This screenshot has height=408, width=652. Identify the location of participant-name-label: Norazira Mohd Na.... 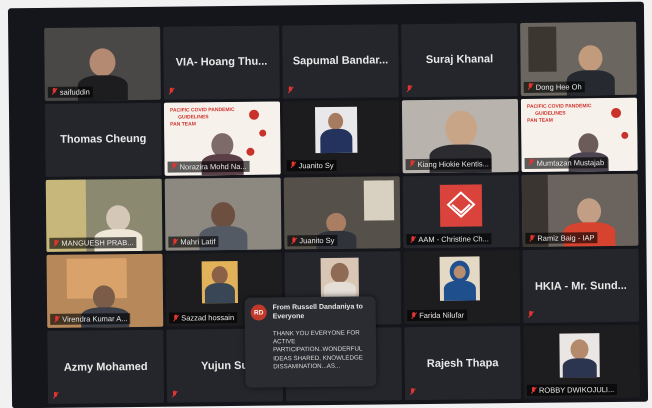
(208, 166).